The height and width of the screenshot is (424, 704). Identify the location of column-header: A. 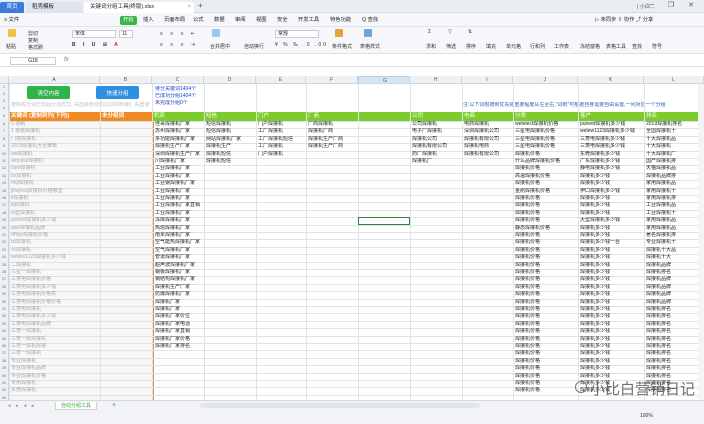
(54, 80).